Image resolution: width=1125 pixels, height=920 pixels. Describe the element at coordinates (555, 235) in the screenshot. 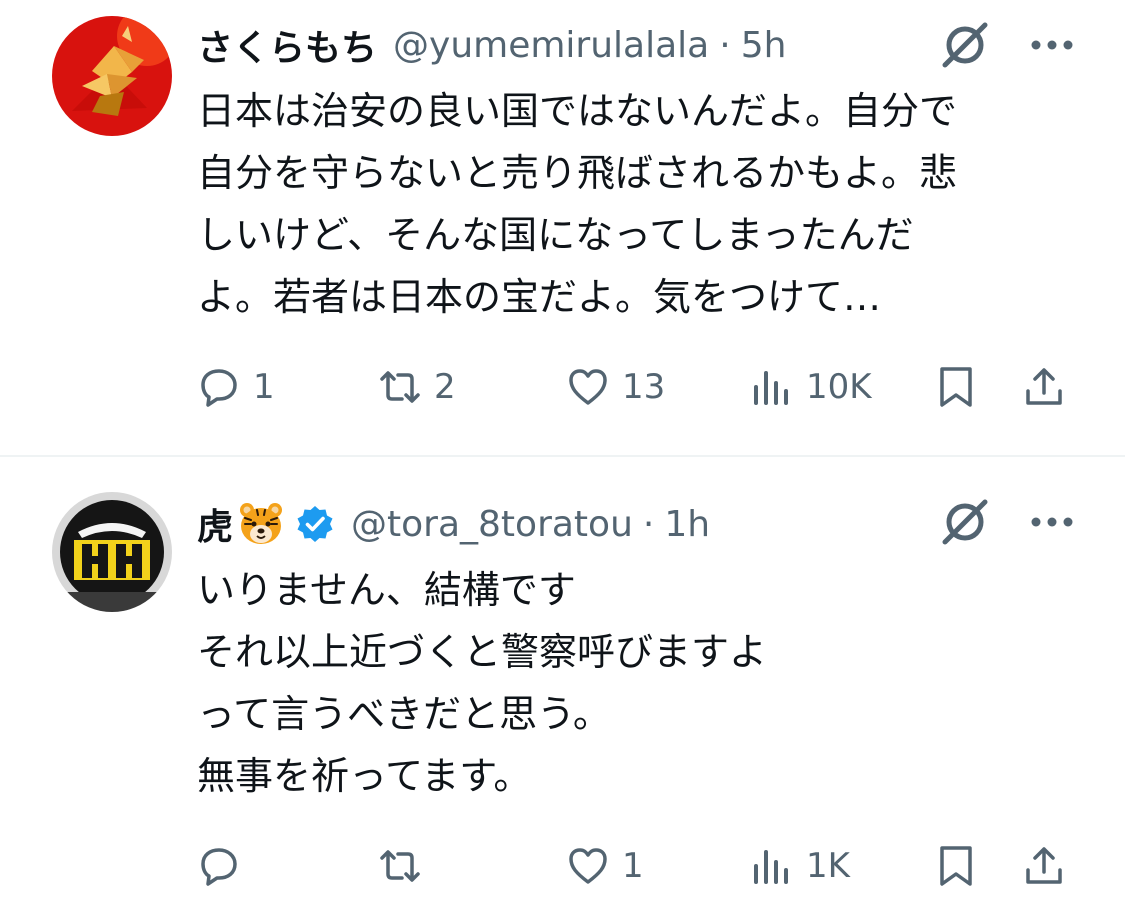

I see `tweet-text-line: しいけど、そんな国になってしまったんだ` at that location.